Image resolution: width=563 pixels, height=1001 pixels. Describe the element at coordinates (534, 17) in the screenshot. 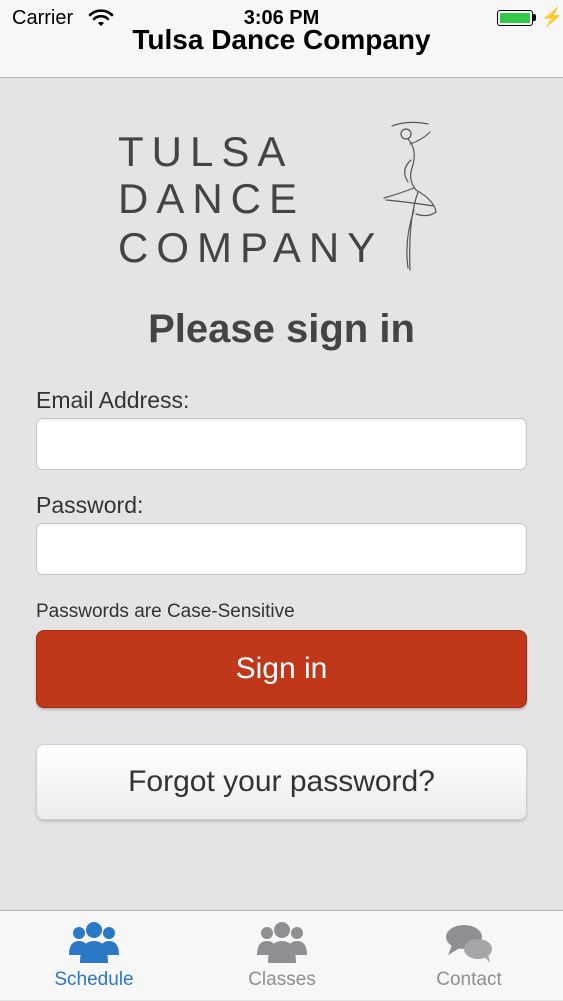

I see `battery-tip` at that location.